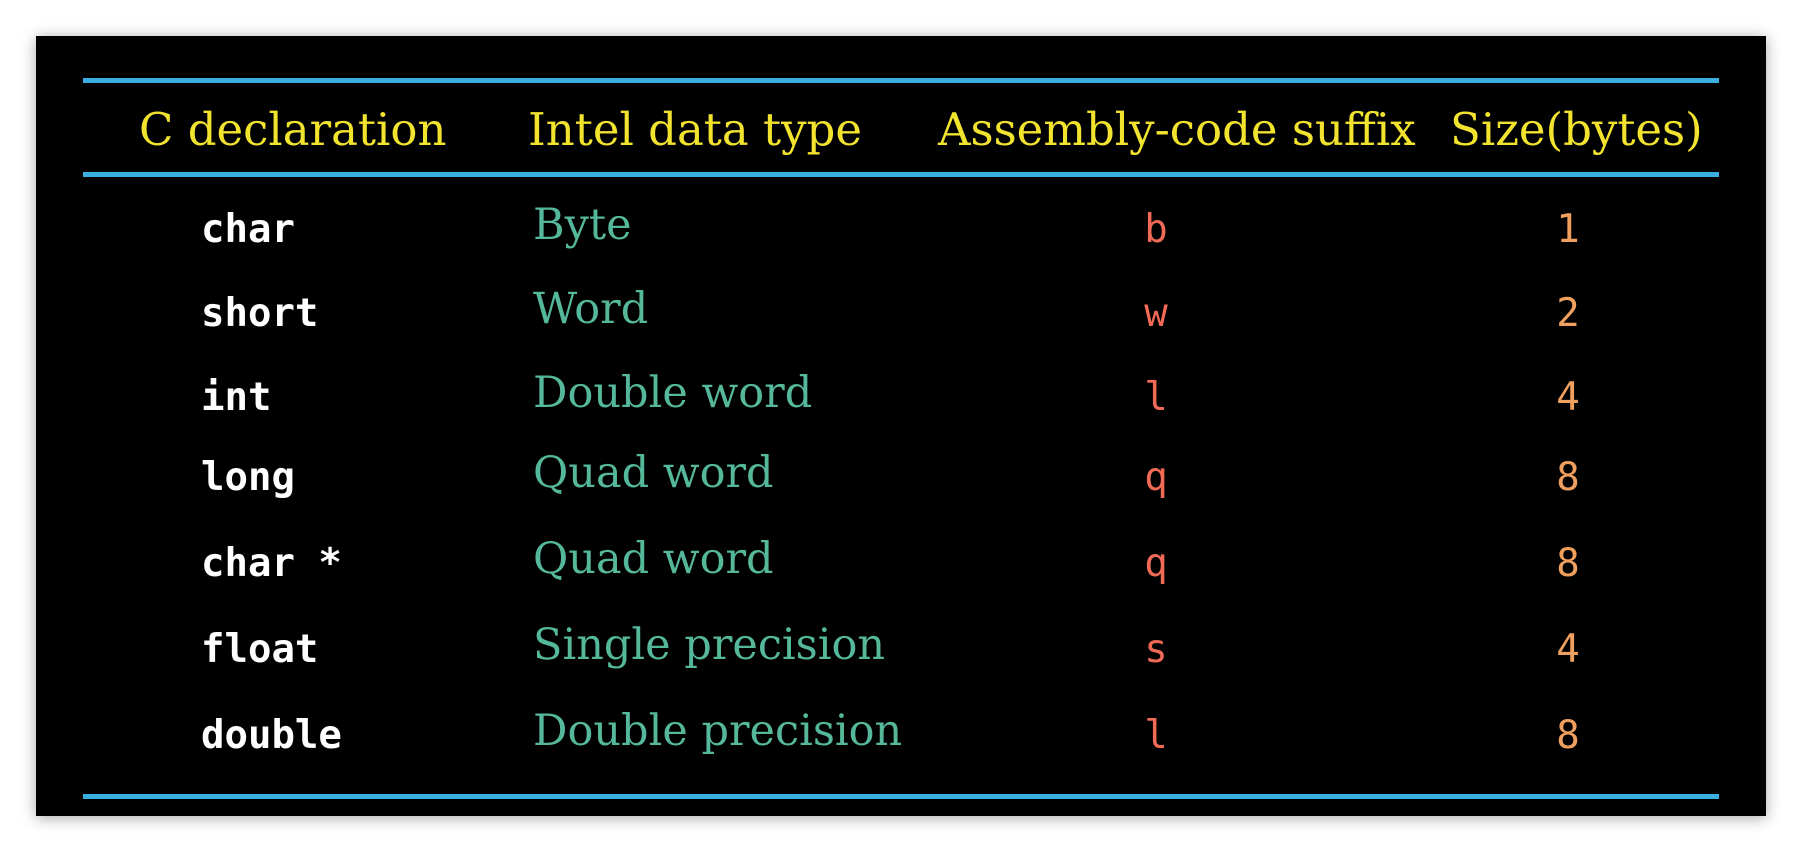 This screenshot has width=1801, height=852. Describe the element at coordinates (582, 225) in the screenshot. I see `intel-data-type-cell: Byte` at that location.